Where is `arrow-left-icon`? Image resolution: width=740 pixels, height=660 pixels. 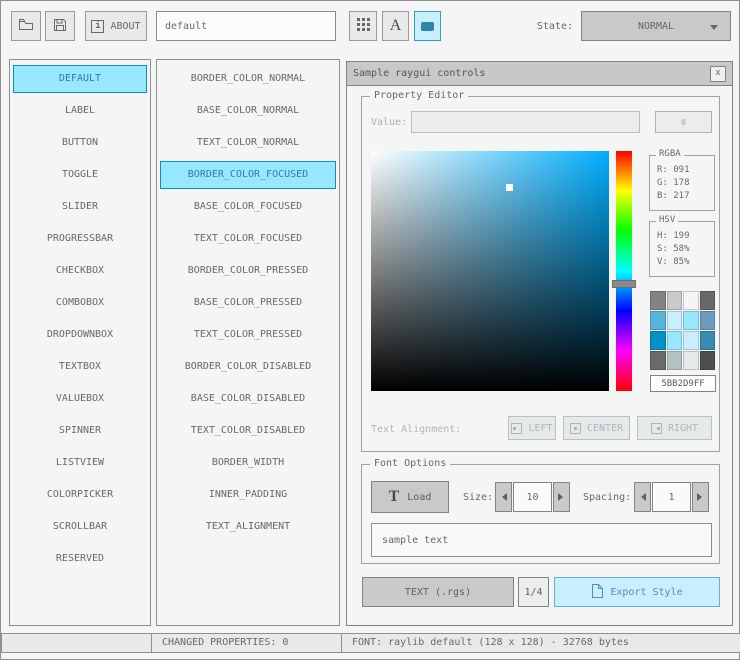
arrow-left-icon is located at coordinates (641, 497).